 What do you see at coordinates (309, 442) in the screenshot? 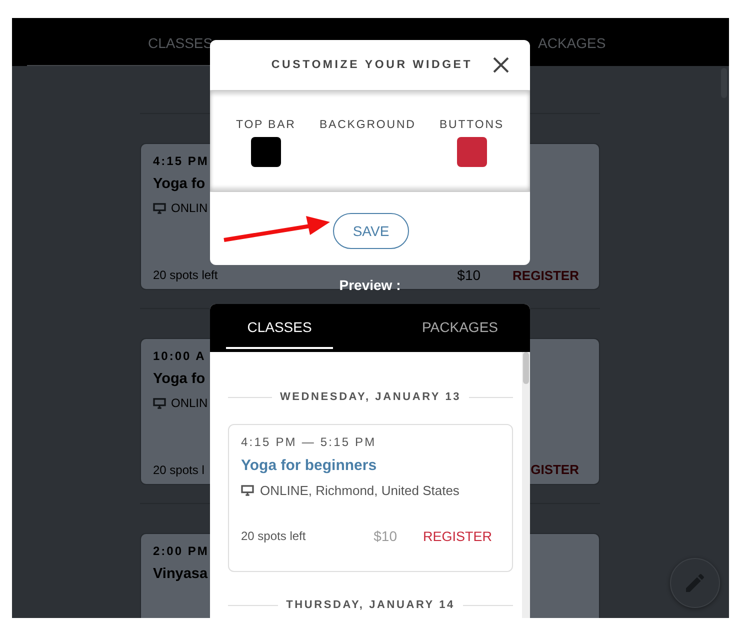
I see `class-time: 4:15 PM — 5:15 PM` at bounding box center [309, 442].